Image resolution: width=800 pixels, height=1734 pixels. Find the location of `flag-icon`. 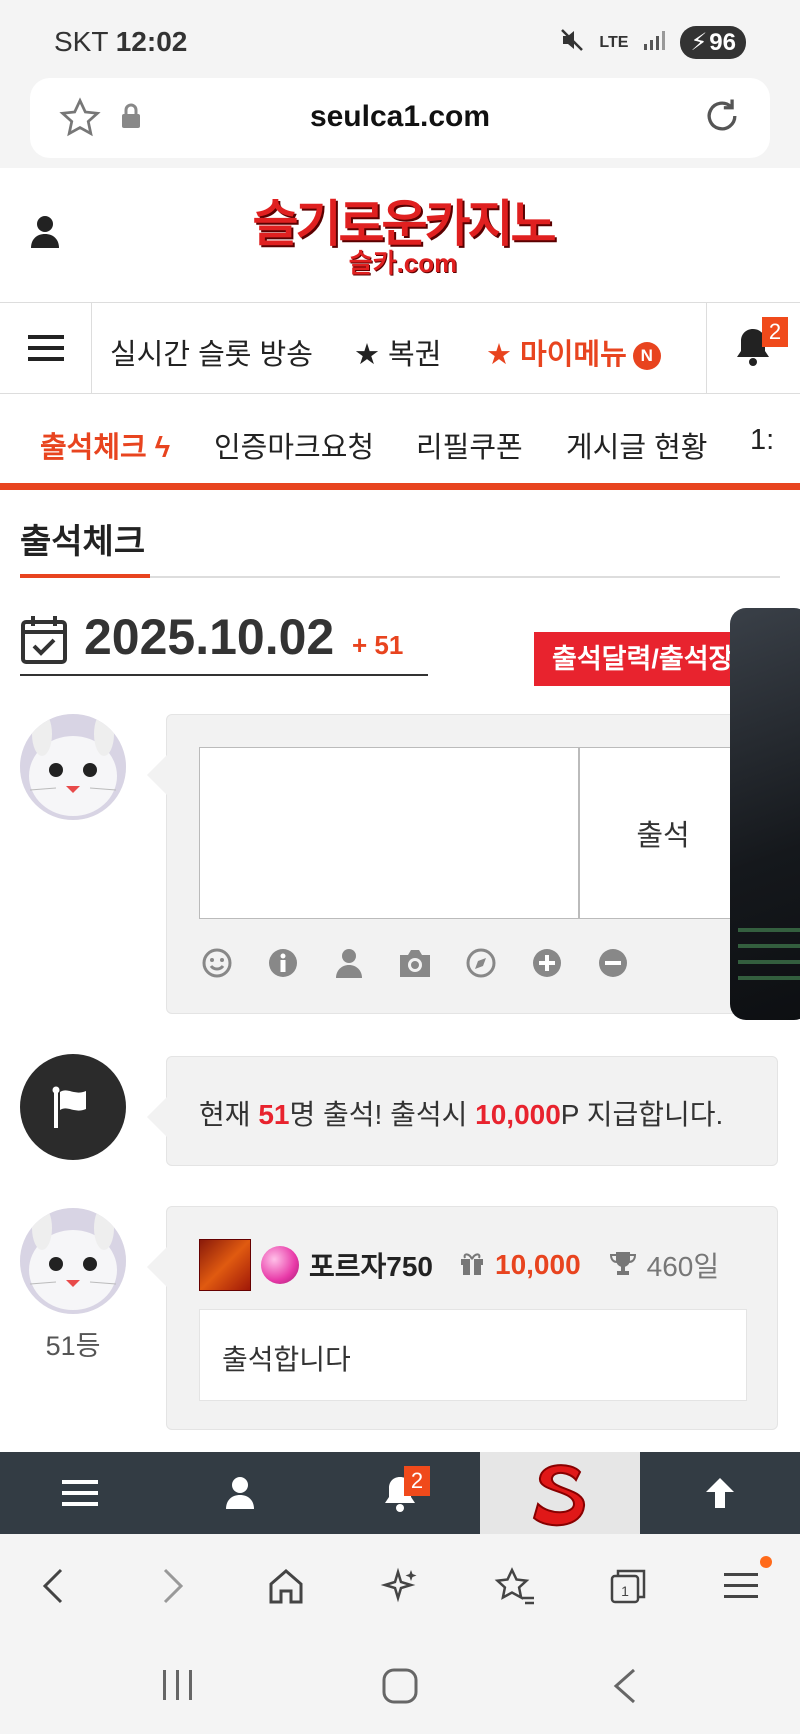

flag-icon is located at coordinates (69, 1107).